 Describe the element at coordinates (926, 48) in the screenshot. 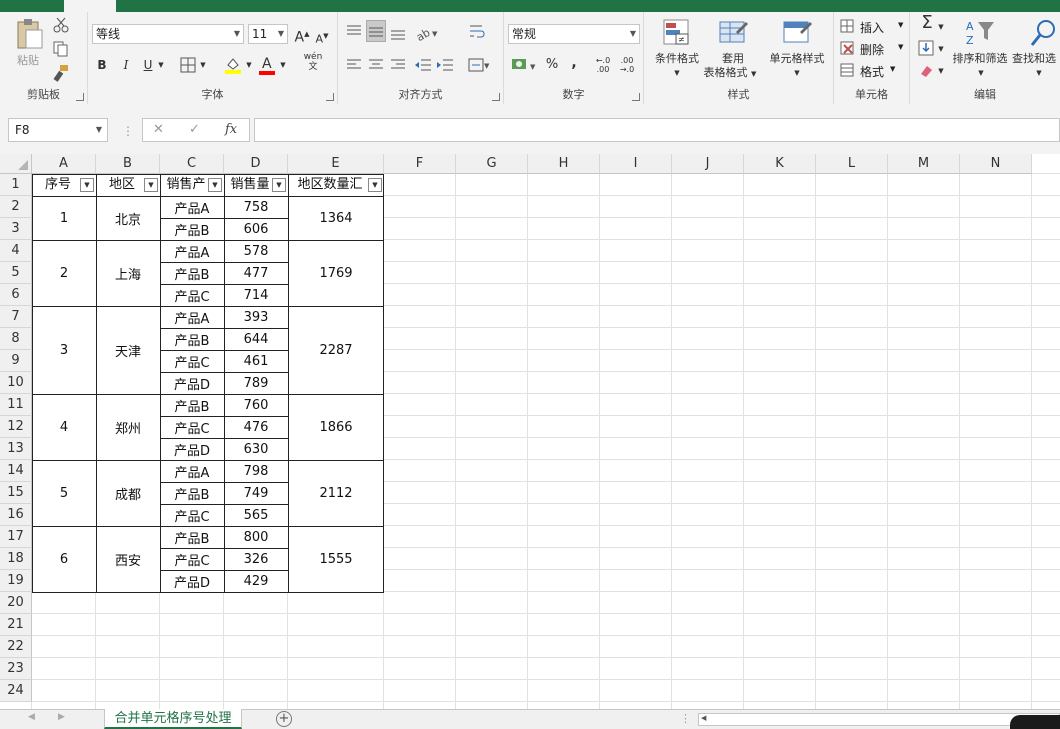

I see `fill-icon` at that location.